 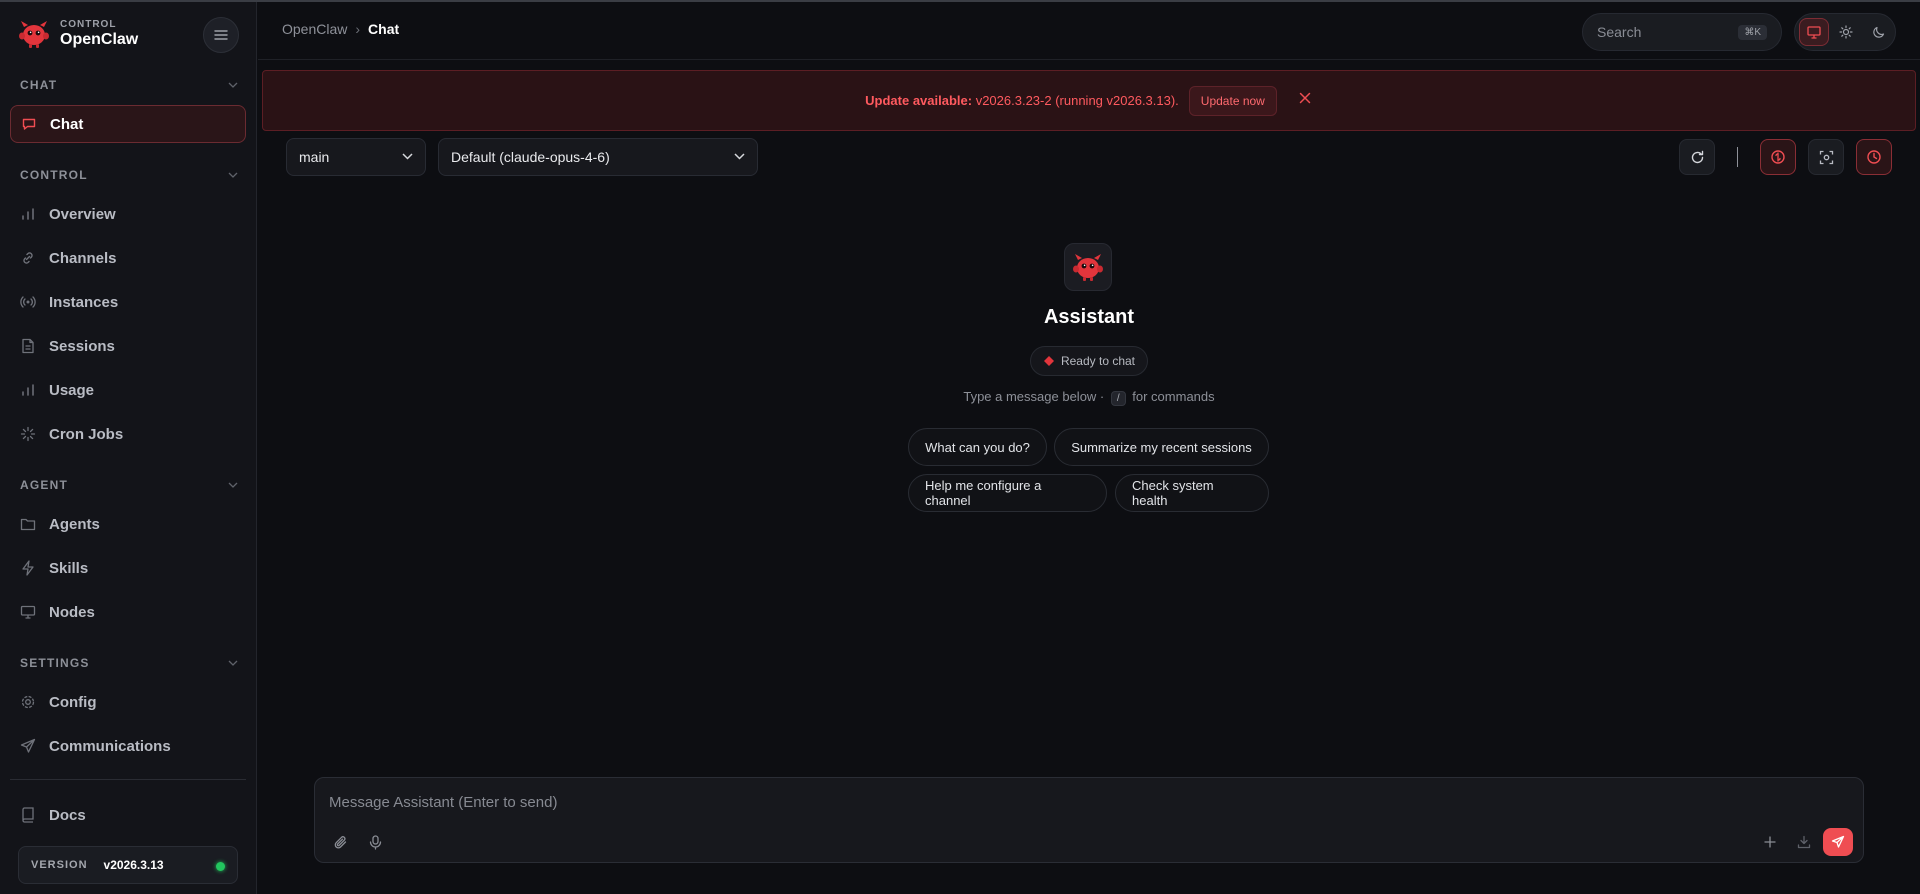 What do you see at coordinates (110, 746) in the screenshot?
I see `sidebar-item-label: Communications` at bounding box center [110, 746].